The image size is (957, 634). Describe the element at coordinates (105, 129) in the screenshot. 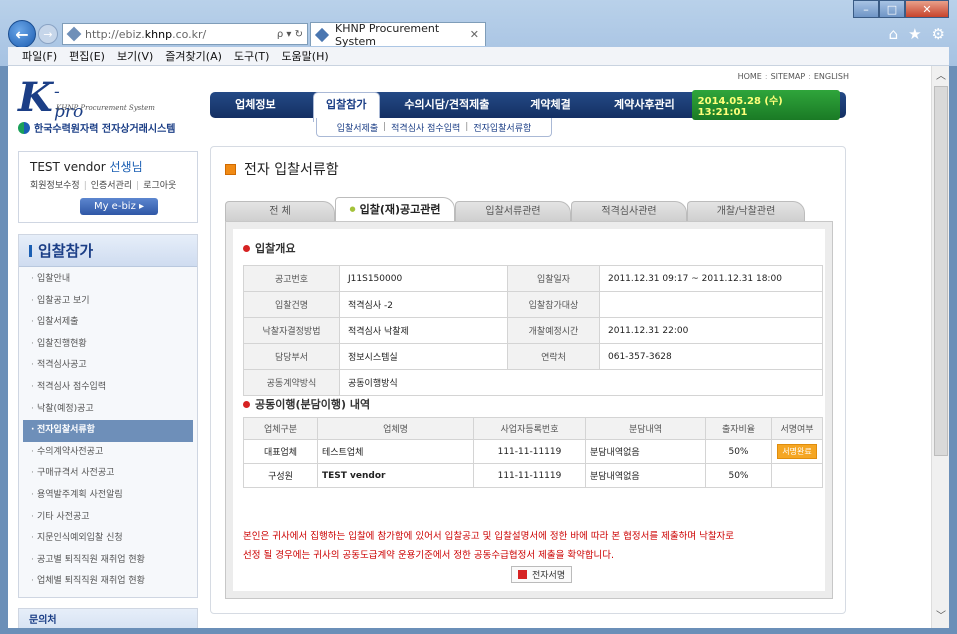

I see `logo-corp-name: 한국수력원자력 전자상거래시스템` at that location.